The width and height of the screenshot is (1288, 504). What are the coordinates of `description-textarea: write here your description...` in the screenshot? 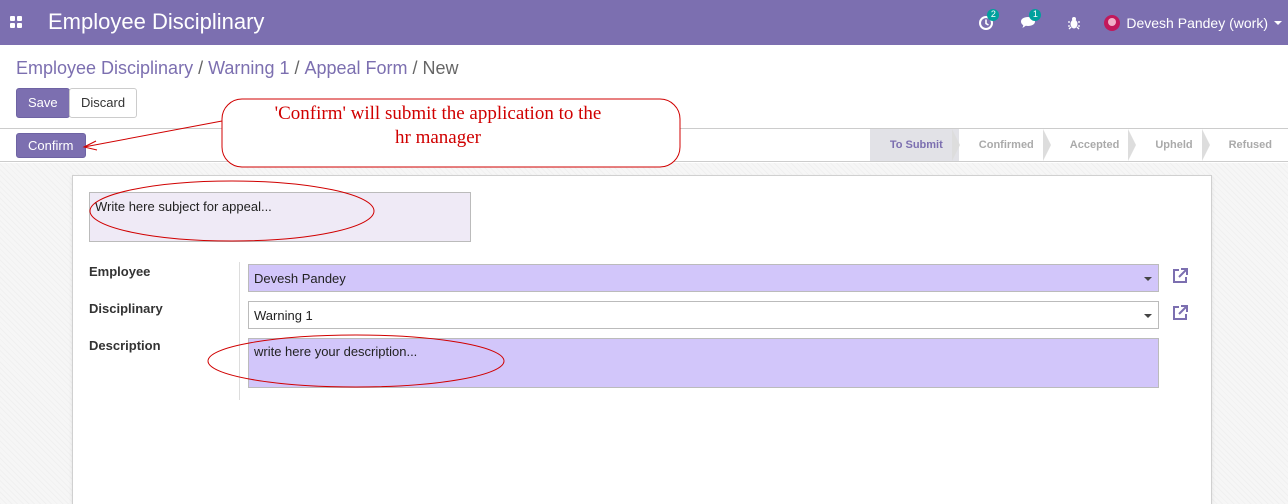 It's located at (703, 363).